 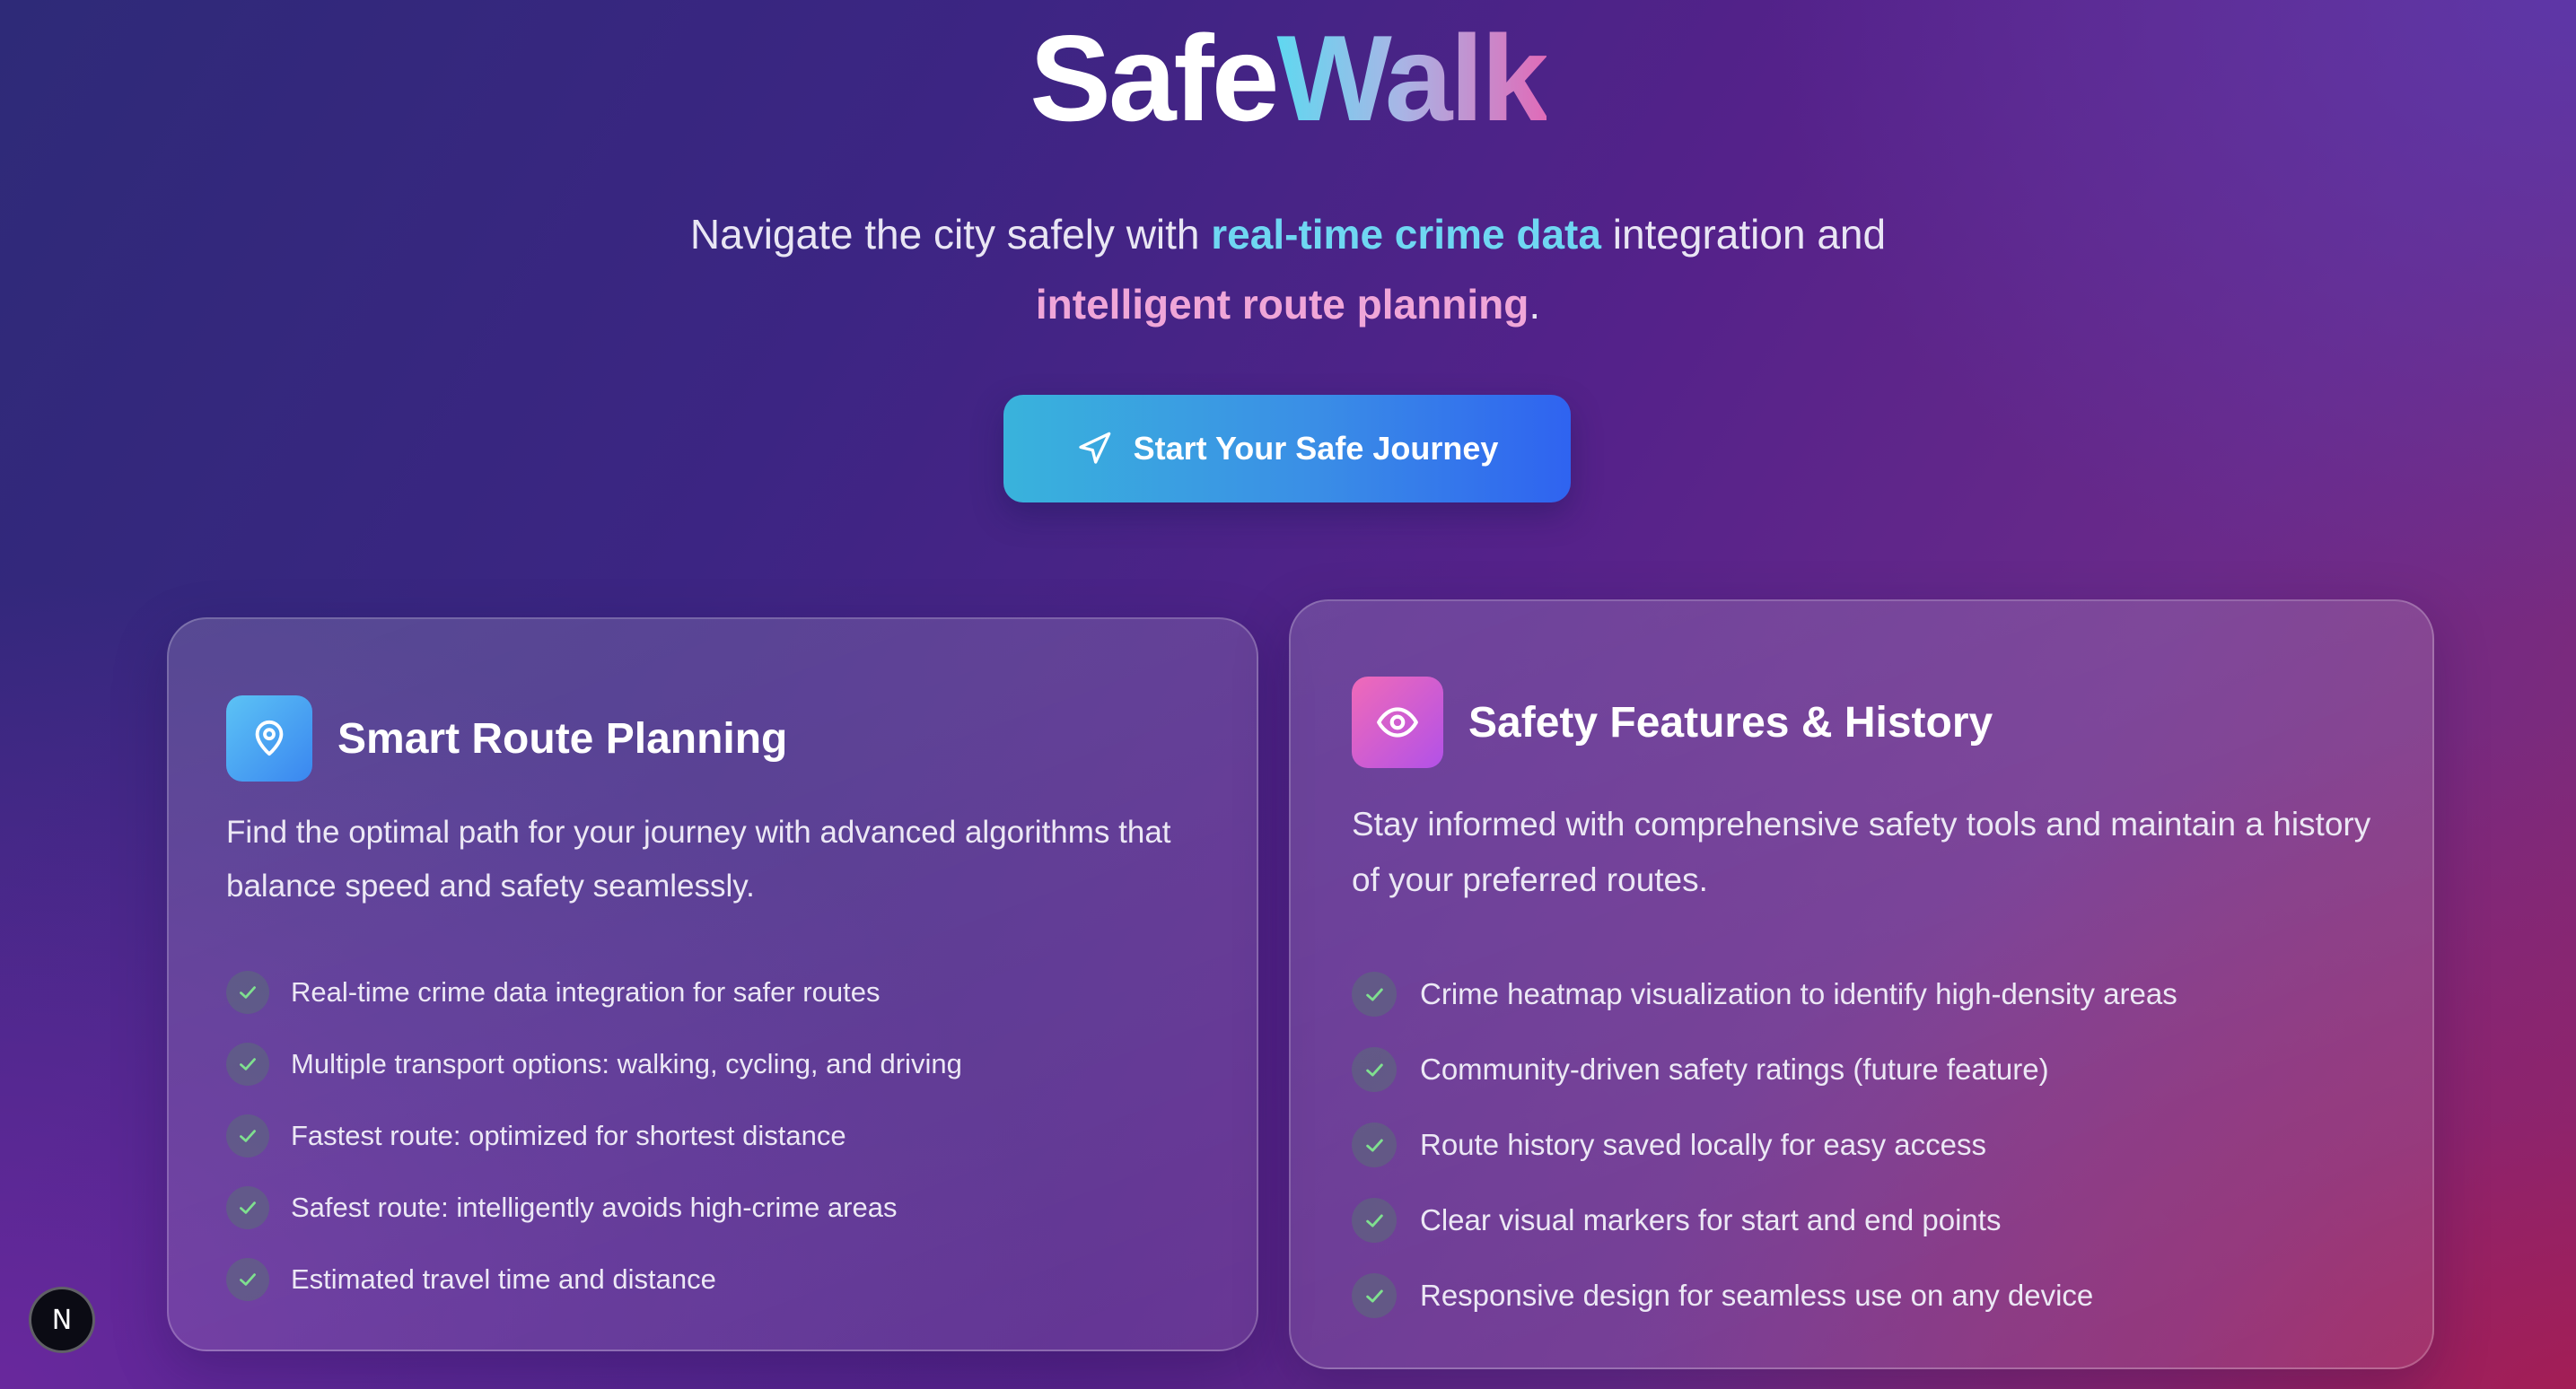 What do you see at coordinates (1412, 78) in the screenshot?
I see `app-title-part-walk: Walk` at bounding box center [1412, 78].